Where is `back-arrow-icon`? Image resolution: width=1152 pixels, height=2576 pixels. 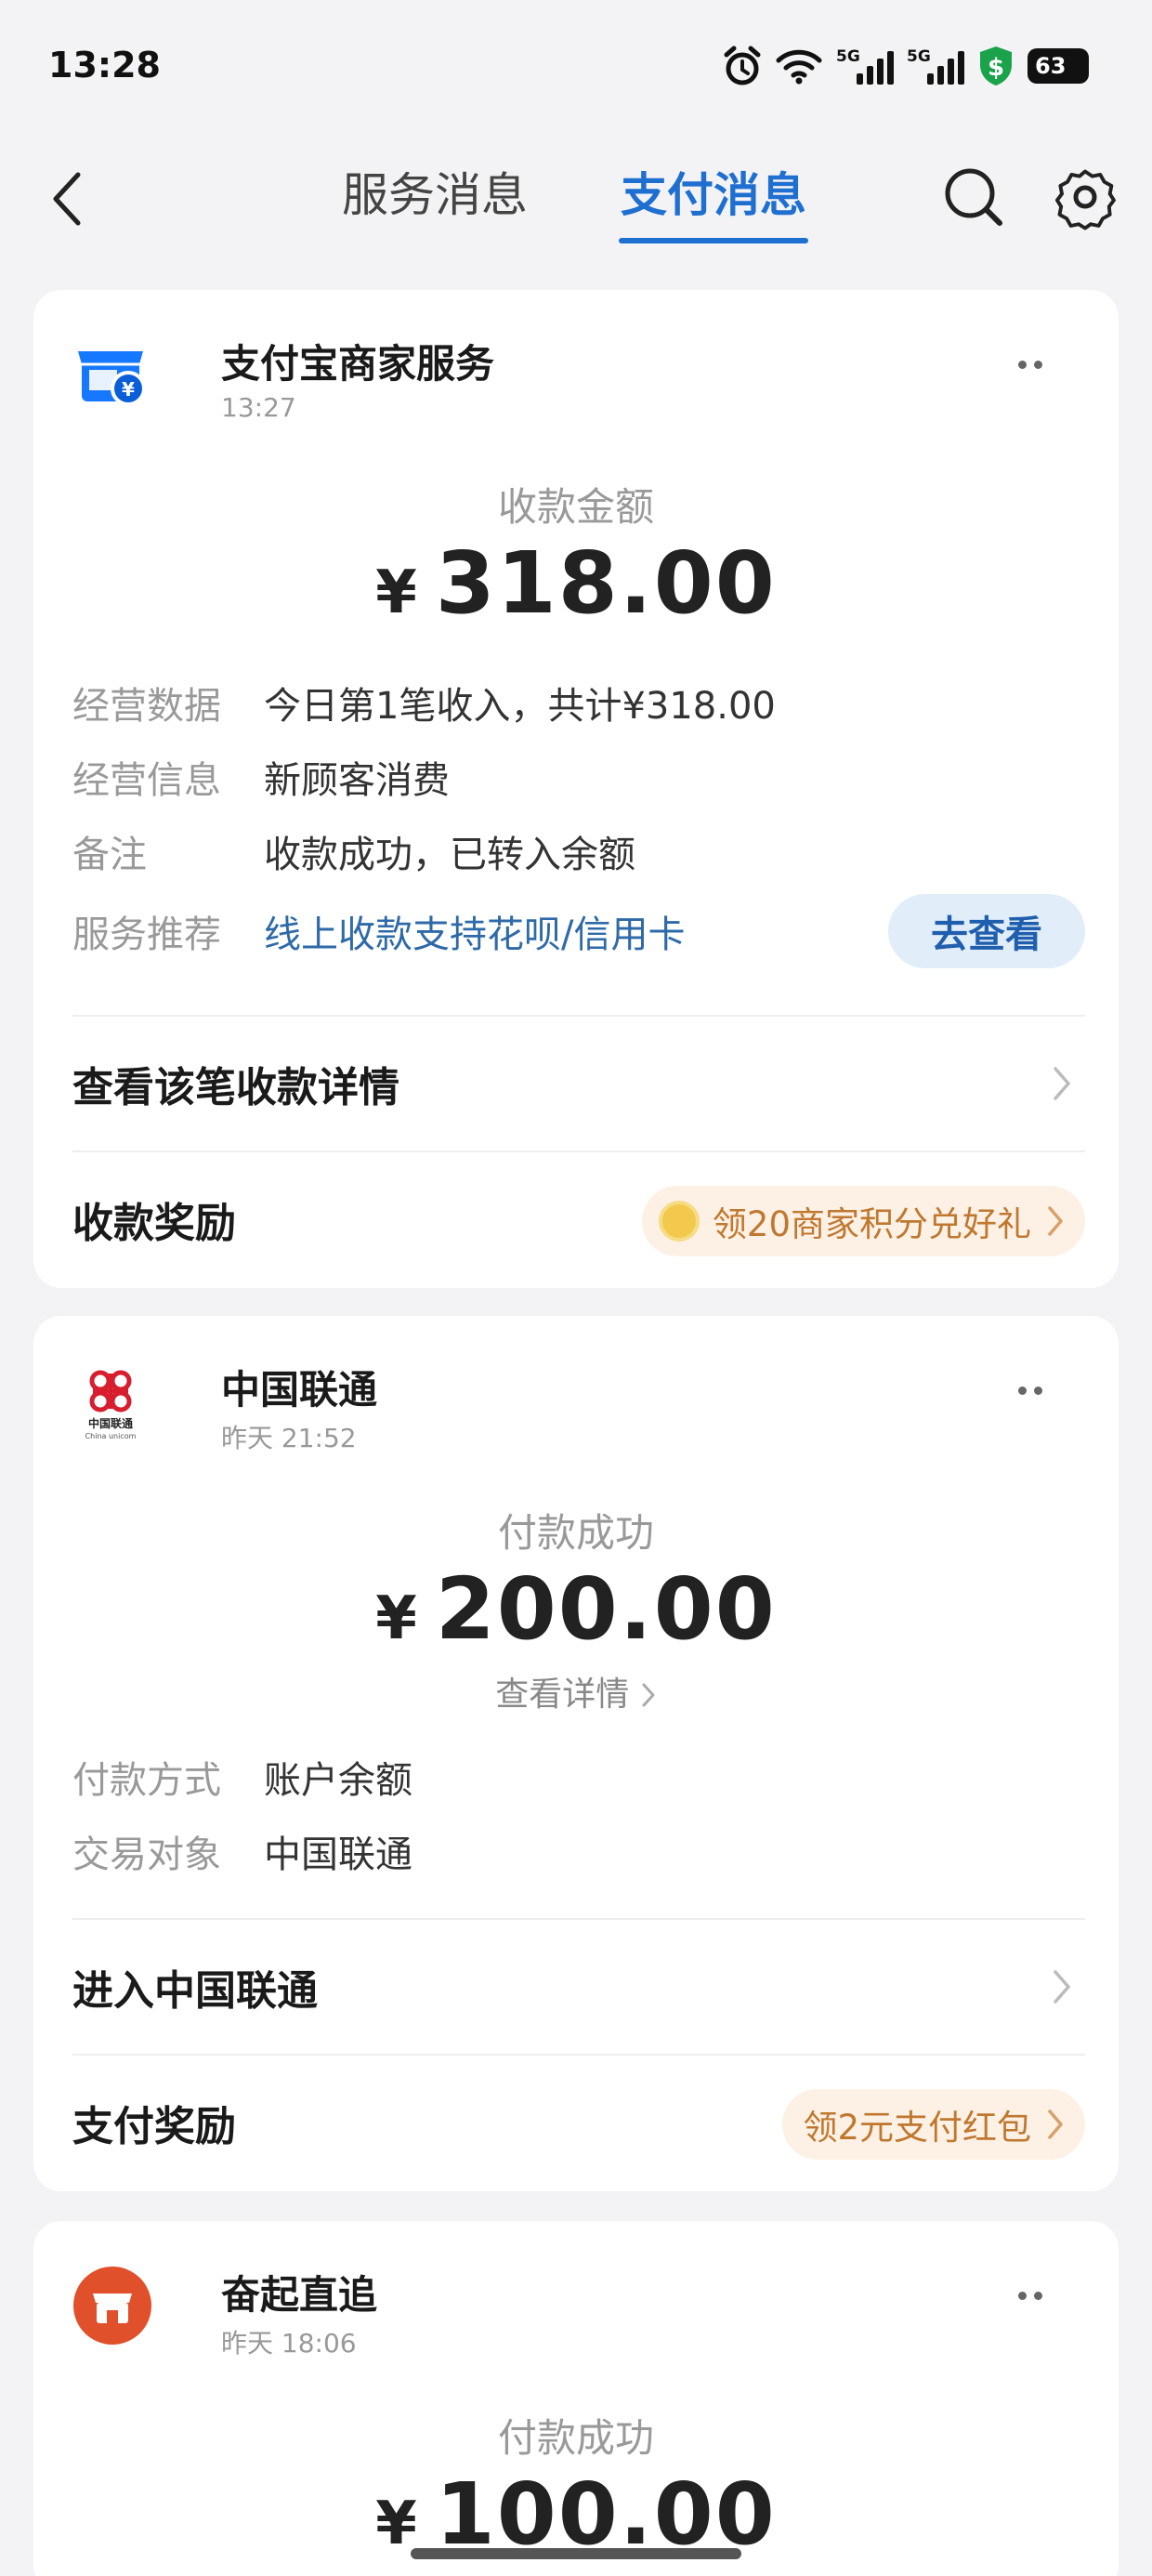 back-arrow-icon is located at coordinates (69, 199).